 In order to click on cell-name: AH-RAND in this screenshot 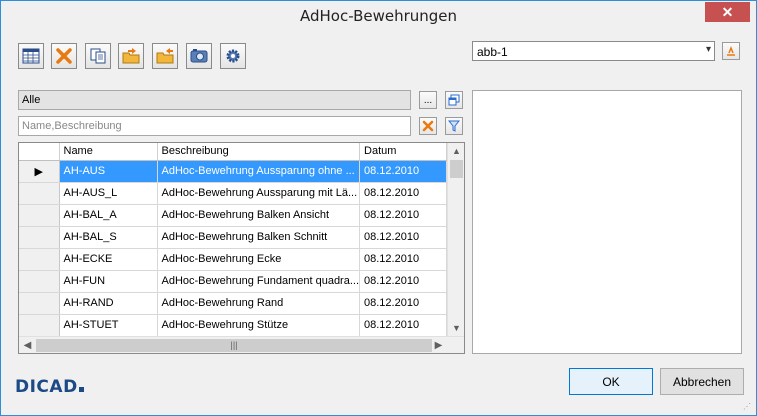, I will do `click(108, 303)`.